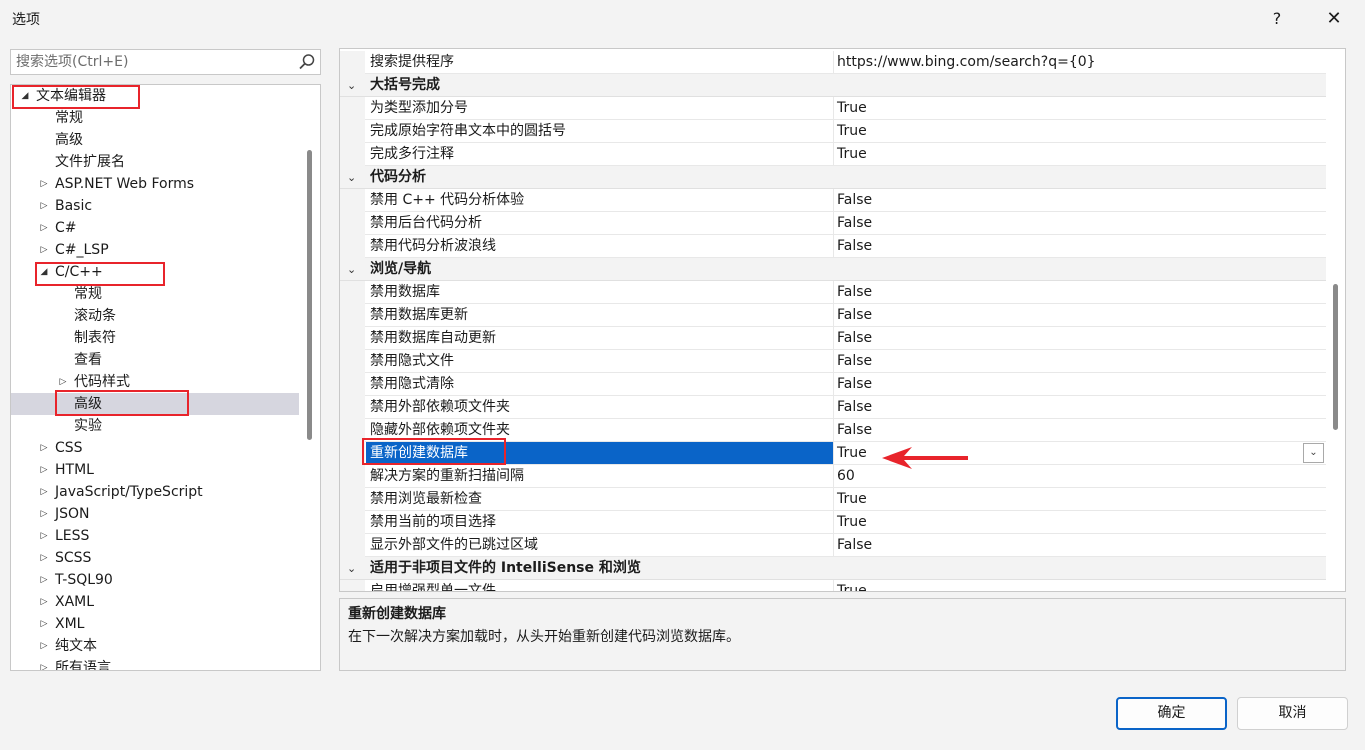 This screenshot has width=1365, height=750. Describe the element at coordinates (833, 568) in the screenshot. I see `grid-category-row: ⌄ 适用于非项目文件的 IntelliSense 和浏览` at that location.